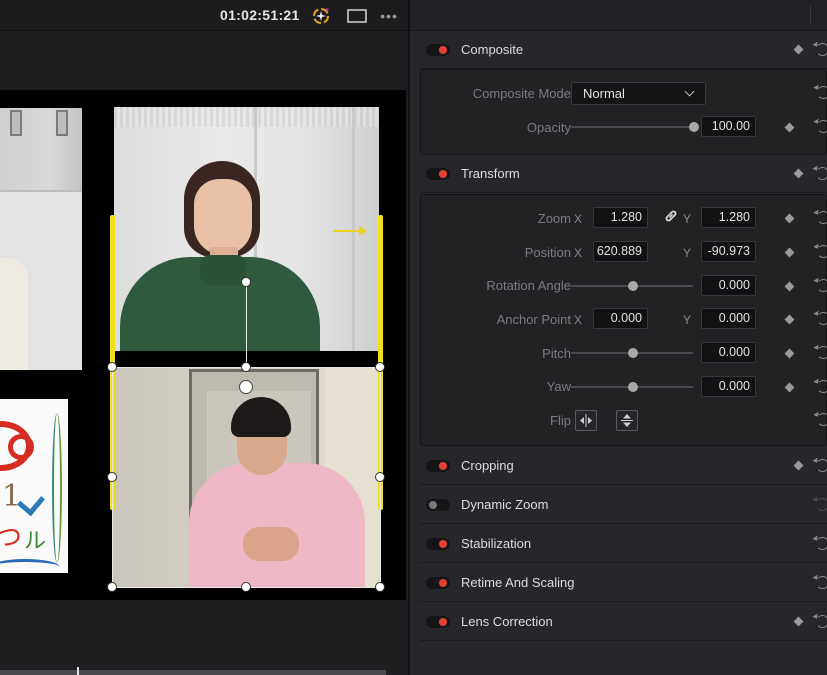 Image resolution: width=827 pixels, height=675 pixels. What do you see at coordinates (12, 496) in the screenshot?
I see `logo-glyph: 1` at bounding box center [12, 496].